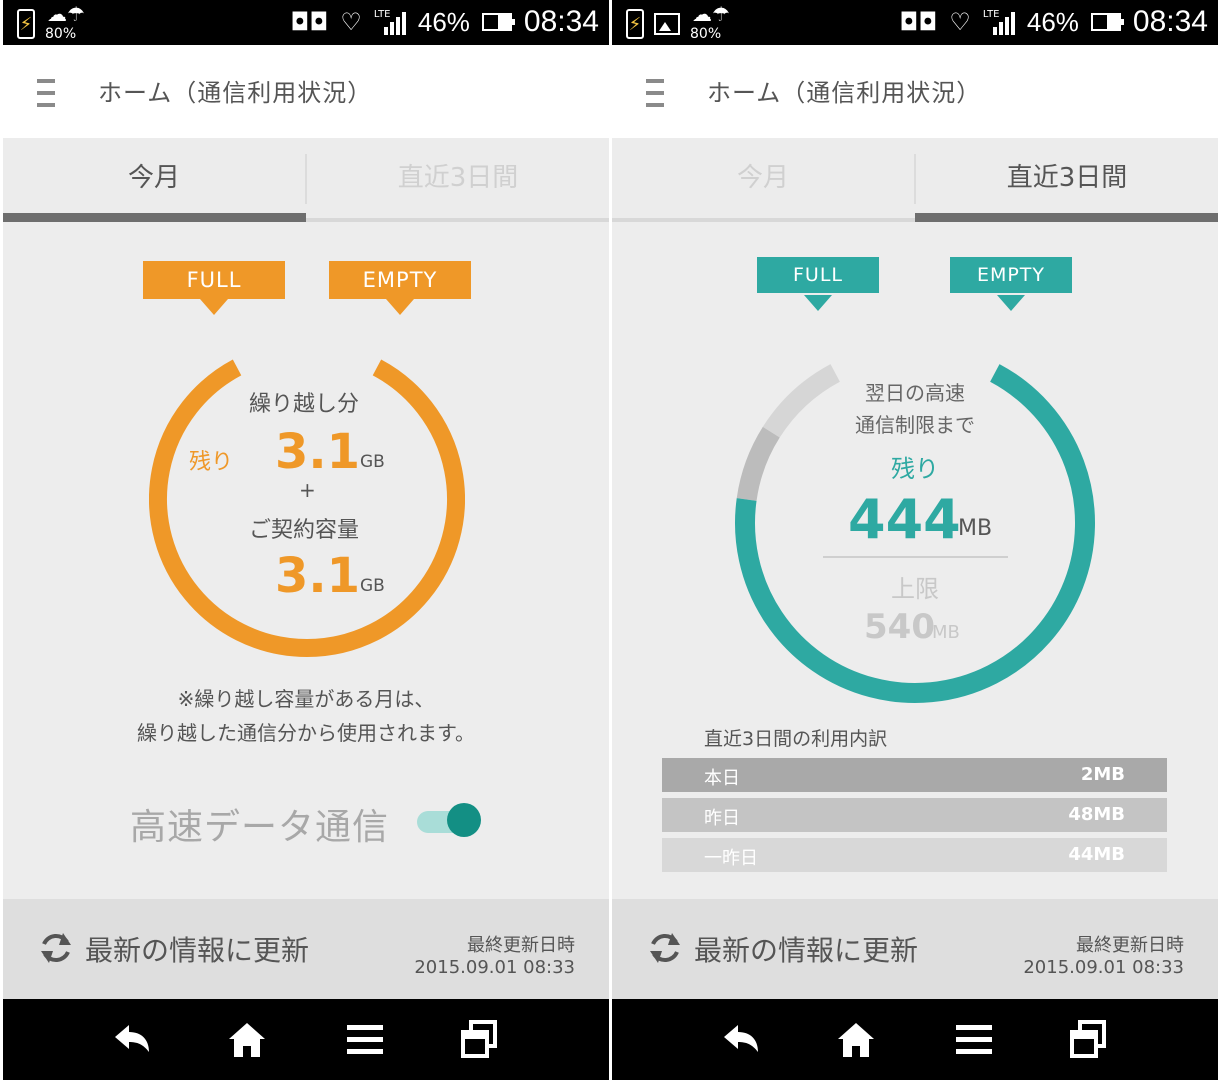 This screenshot has height=1080, width=1220. I want to click on plus-sign: +, so click(307, 490).